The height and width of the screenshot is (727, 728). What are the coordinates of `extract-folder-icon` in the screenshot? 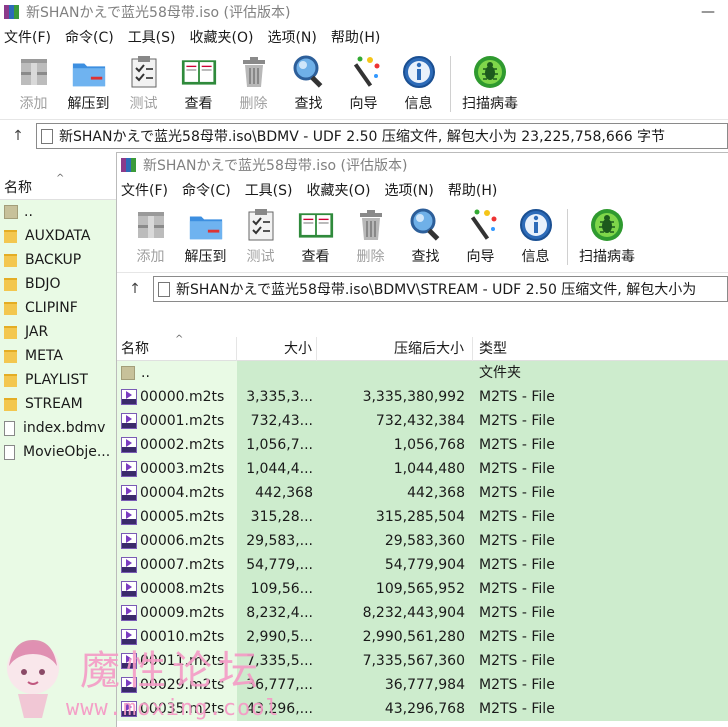 It's located at (206, 225).